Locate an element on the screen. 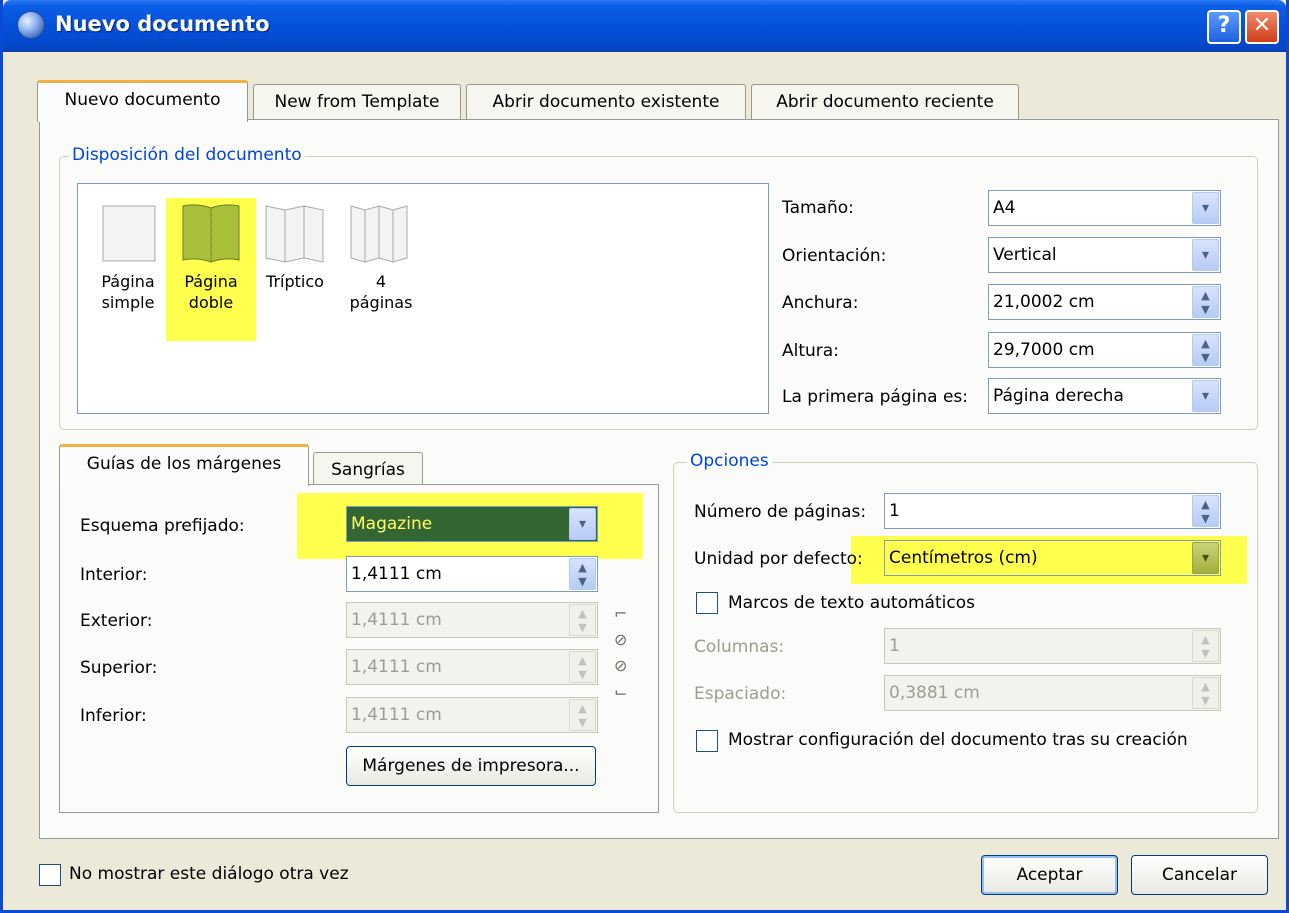  height-value: 29,7000 cm is located at coordinates (1044, 350).